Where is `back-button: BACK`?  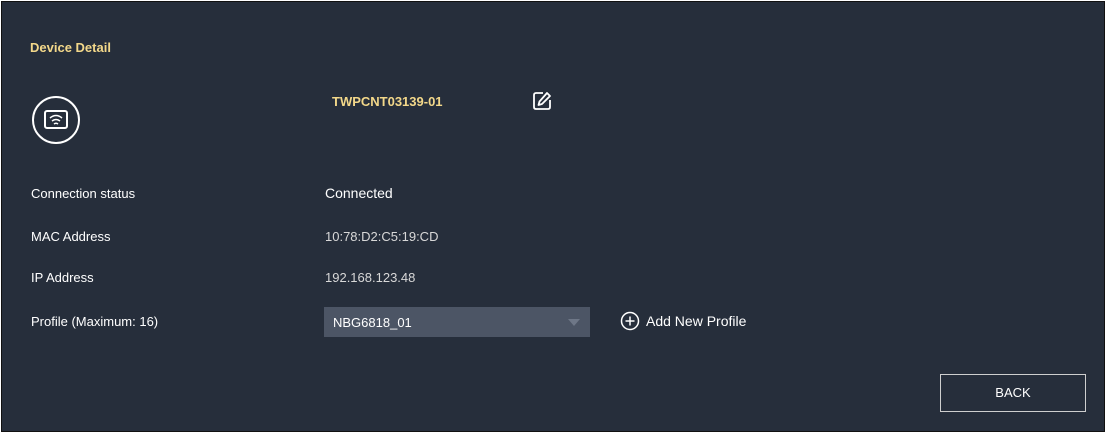
back-button: BACK is located at coordinates (1013, 393).